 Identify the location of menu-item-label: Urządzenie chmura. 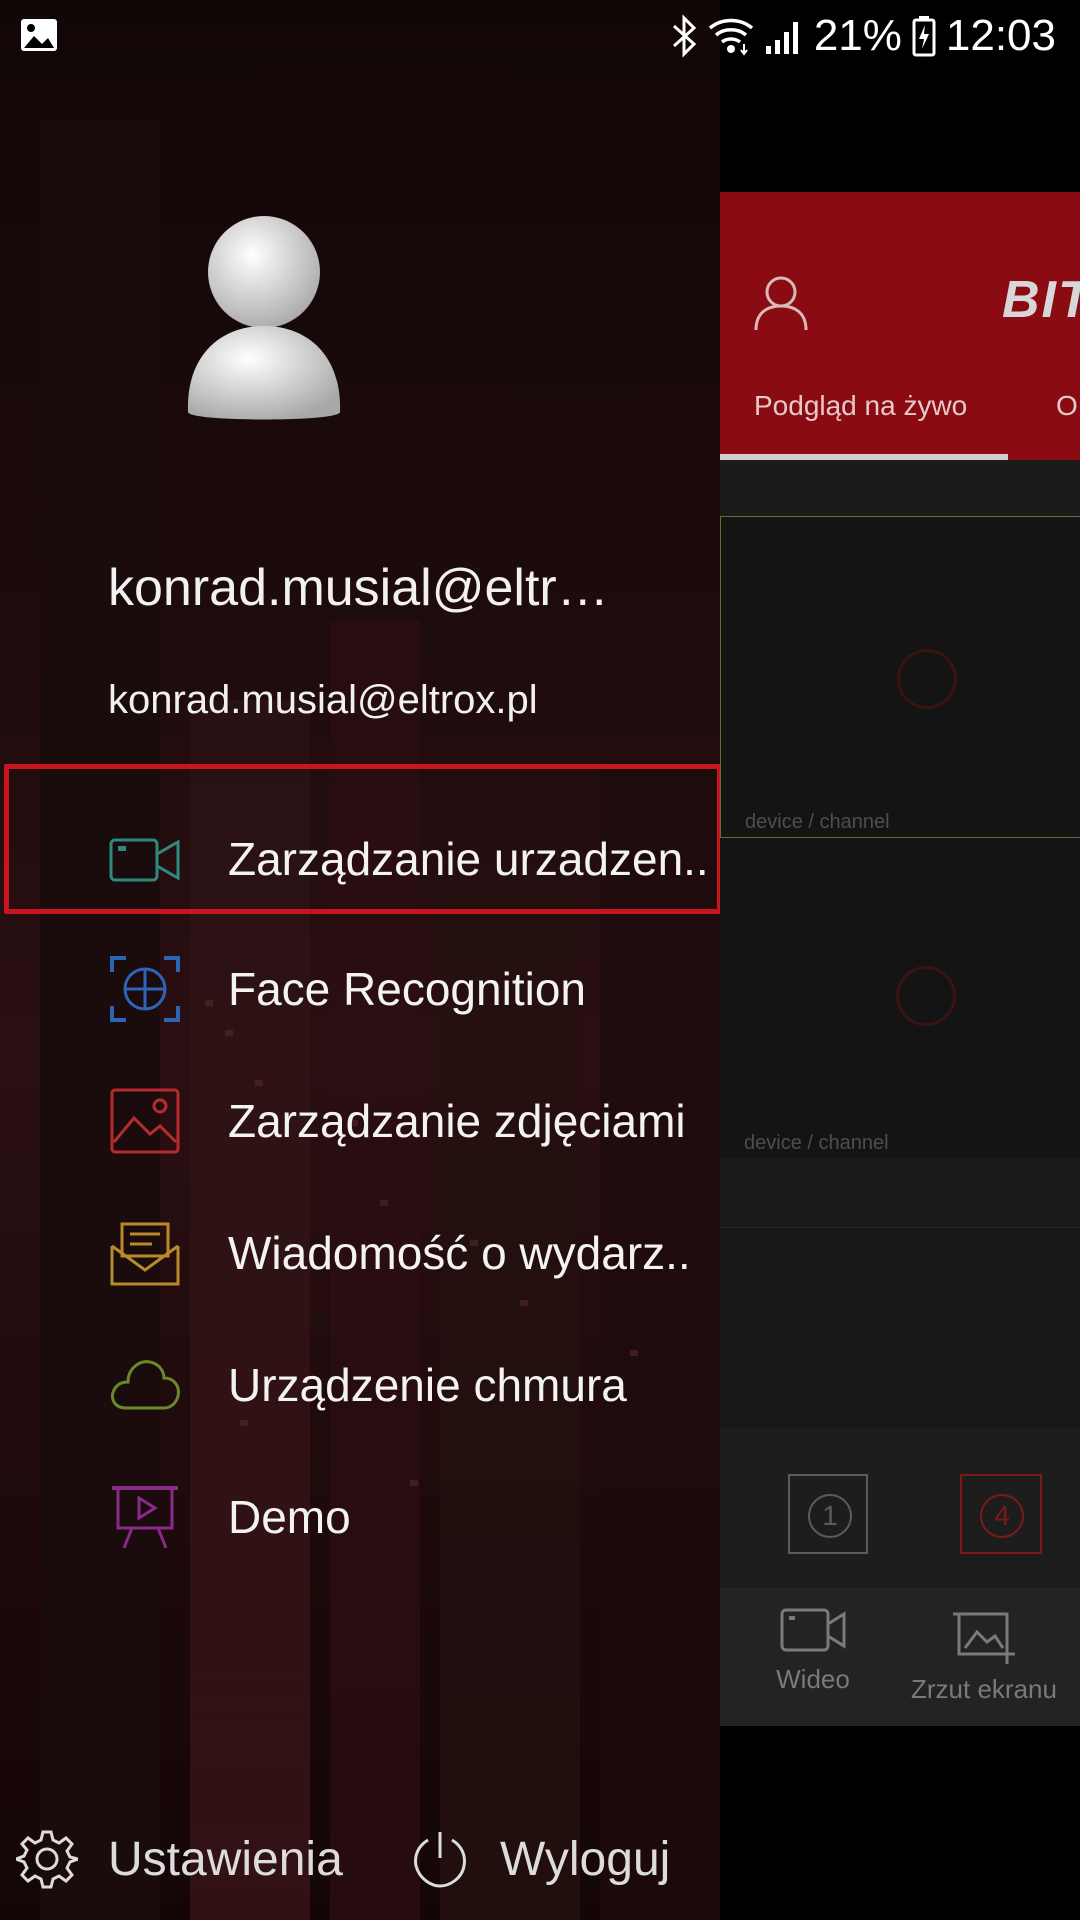
(427, 1385).